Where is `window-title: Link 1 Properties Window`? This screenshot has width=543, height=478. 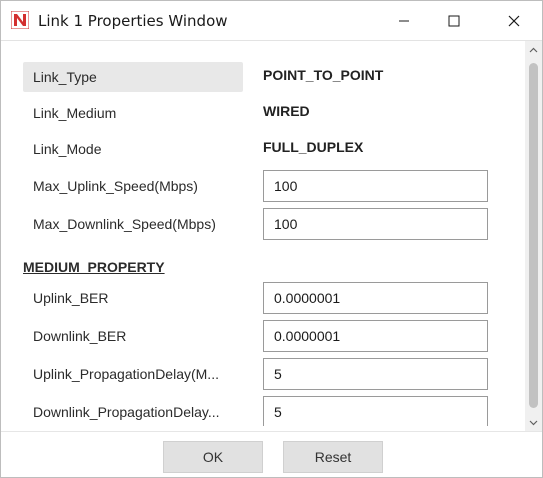 window-title: Link 1 Properties Window is located at coordinates (133, 21).